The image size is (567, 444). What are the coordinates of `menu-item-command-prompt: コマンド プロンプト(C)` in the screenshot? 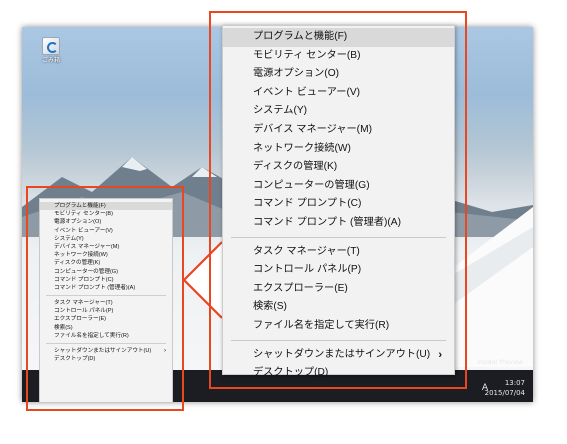 It's located at (338, 204).